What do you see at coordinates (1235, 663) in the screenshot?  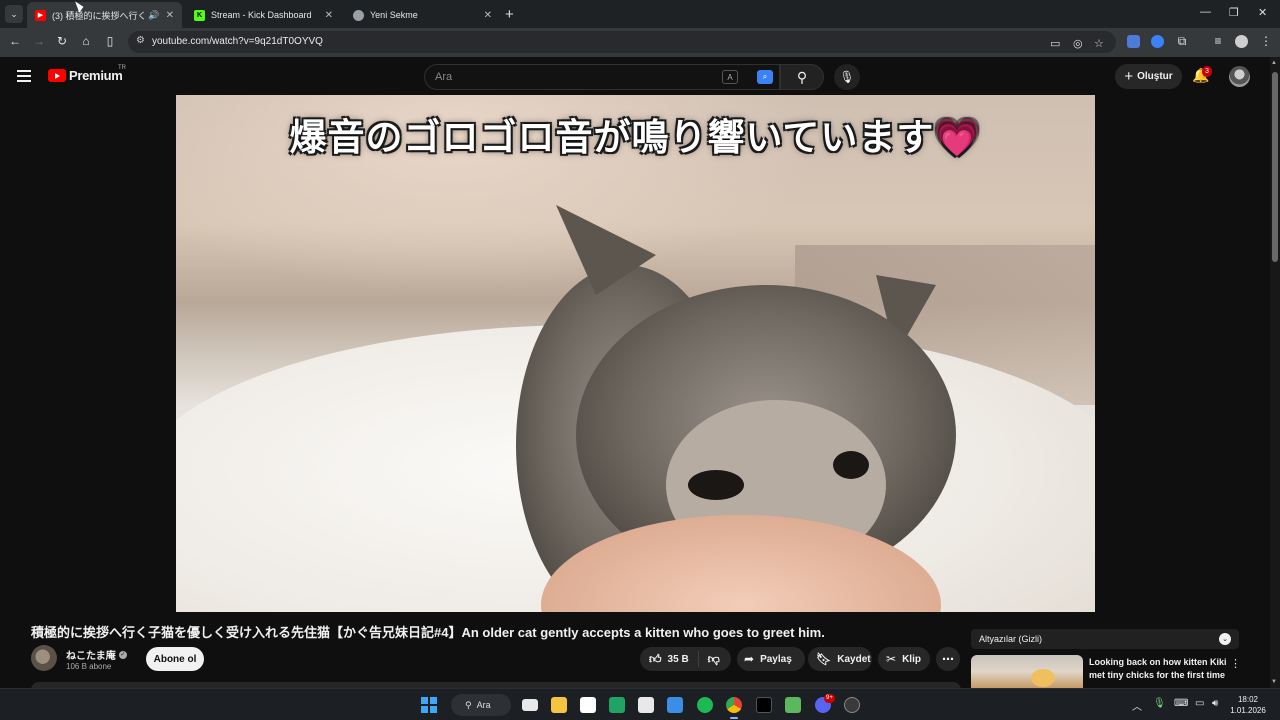 I see `recommended-more-icon: ⋮` at bounding box center [1235, 663].